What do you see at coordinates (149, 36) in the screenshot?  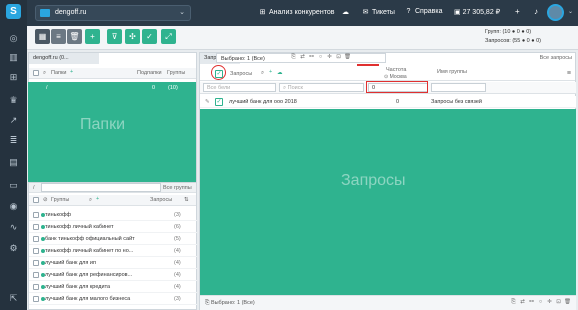 I see `check-list-icon: ✓` at bounding box center [149, 36].